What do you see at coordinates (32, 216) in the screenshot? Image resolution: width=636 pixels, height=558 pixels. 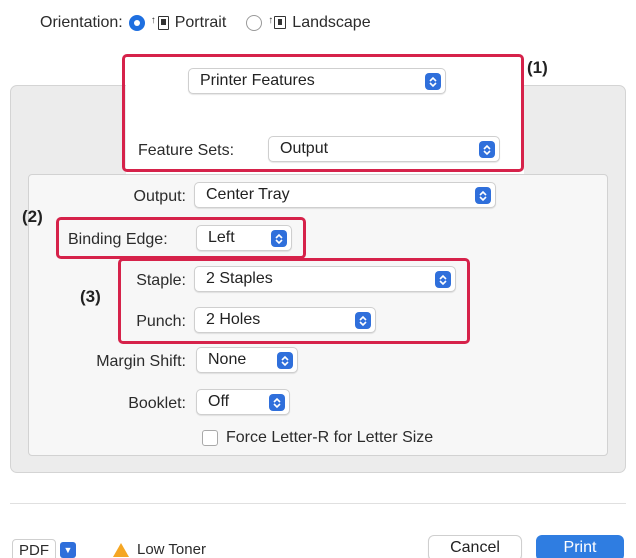 I see `callout-2: (2)` at bounding box center [32, 216].